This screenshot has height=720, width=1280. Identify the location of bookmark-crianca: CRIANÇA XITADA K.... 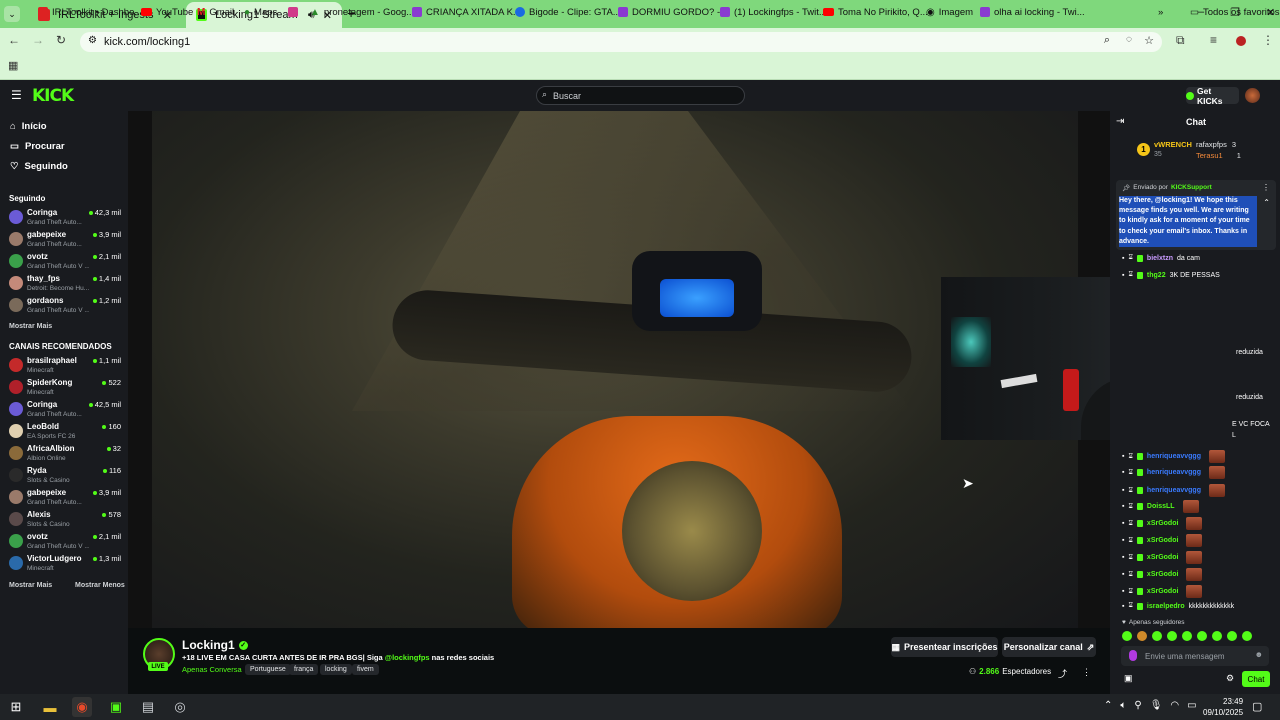
(466, 12).